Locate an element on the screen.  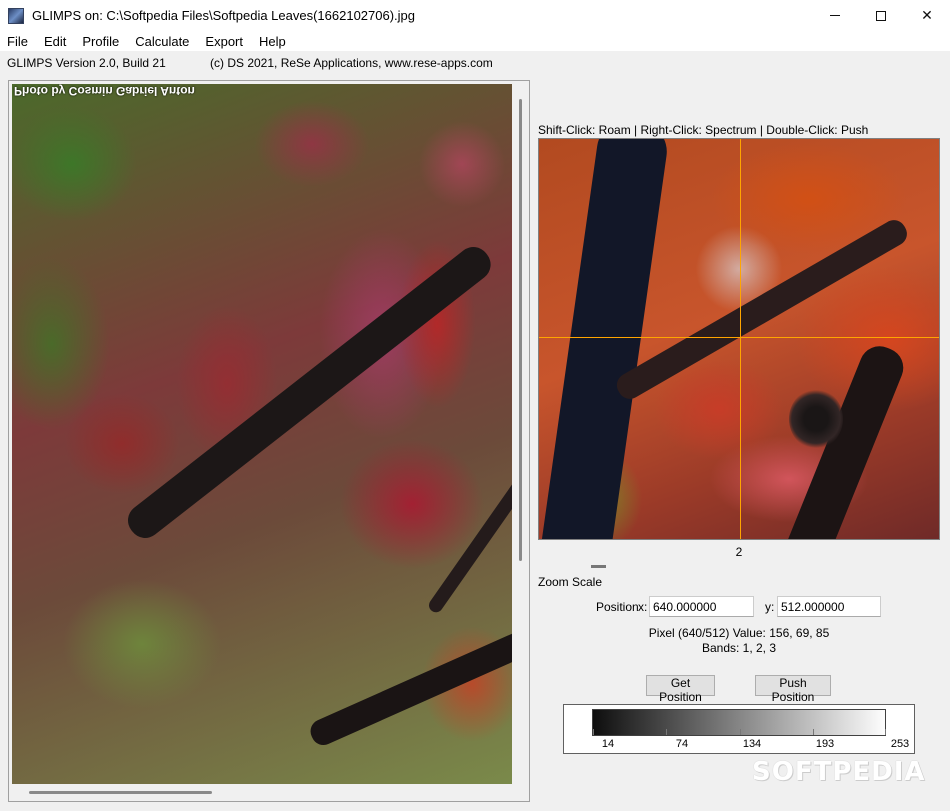
scale-label: 193 is located at coordinates (825, 744).